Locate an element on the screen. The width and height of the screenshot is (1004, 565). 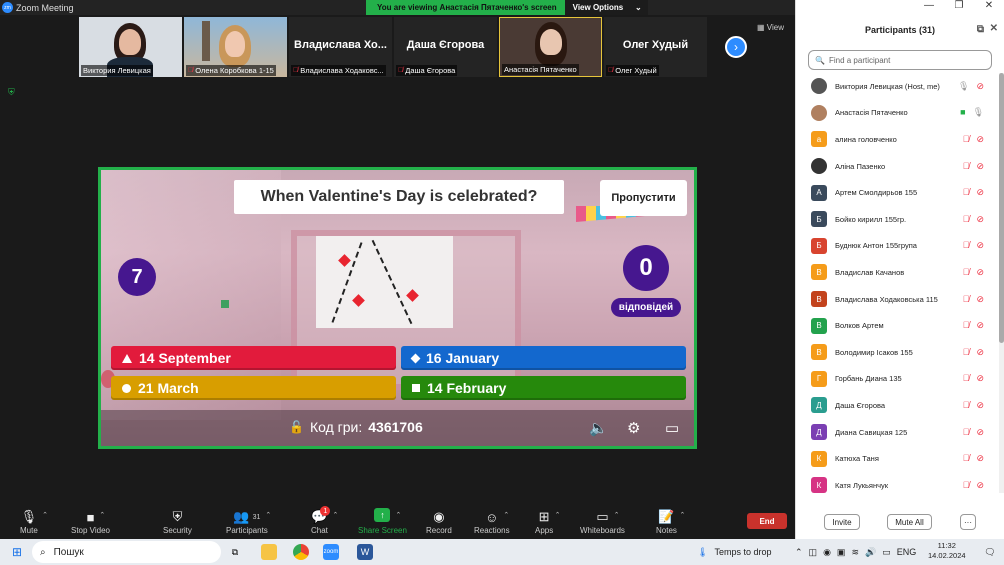
minimize-window-icon: — is located at coordinates (929, 7).